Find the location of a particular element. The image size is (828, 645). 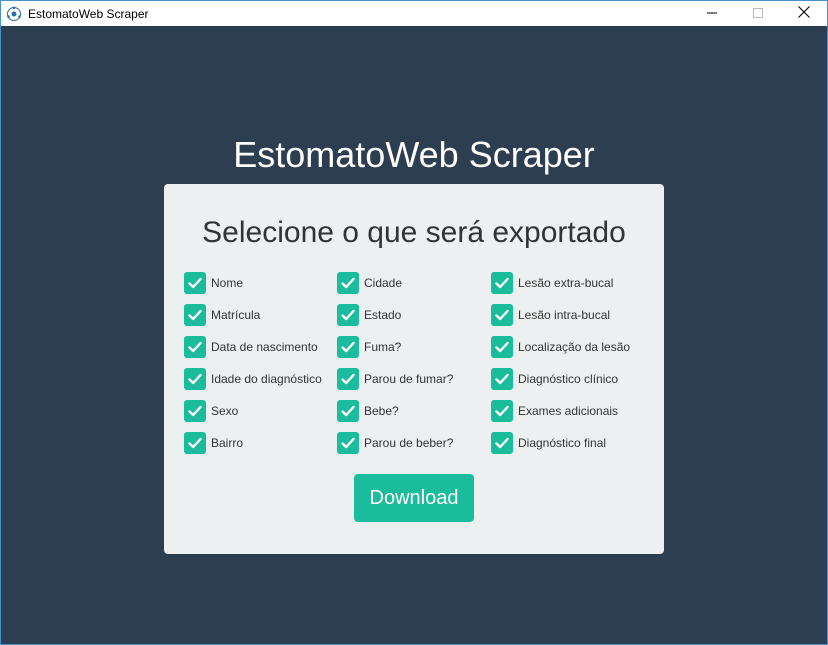

download-button: Download is located at coordinates (414, 498).